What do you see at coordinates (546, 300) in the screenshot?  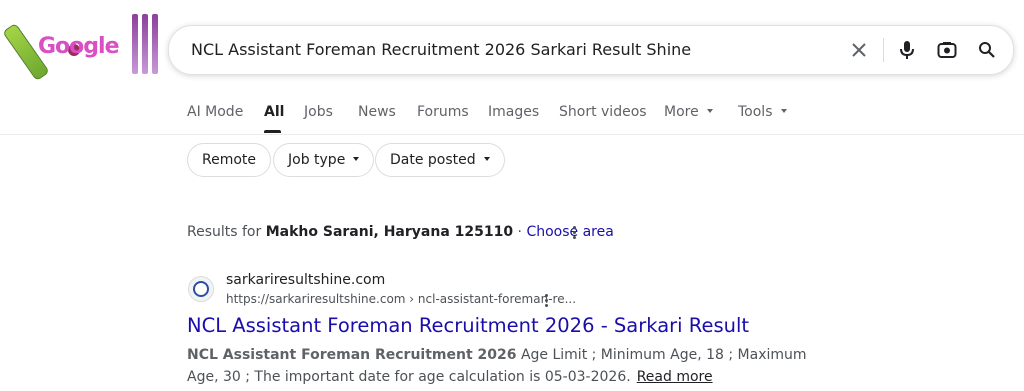 I see `result-more-options-icon` at bounding box center [546, 300].